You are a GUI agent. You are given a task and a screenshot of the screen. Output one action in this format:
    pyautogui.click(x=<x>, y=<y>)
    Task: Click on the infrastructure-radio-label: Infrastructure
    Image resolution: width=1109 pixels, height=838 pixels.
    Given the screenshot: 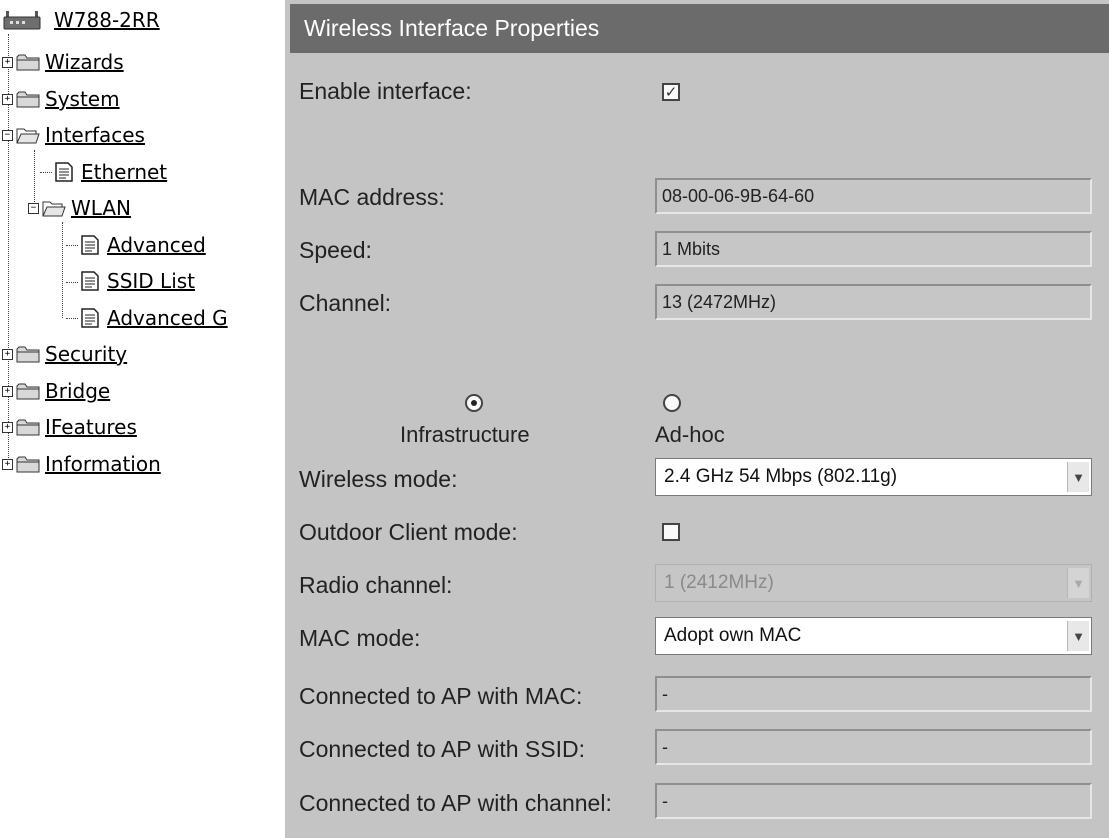 What is the action you would take?
    pyautogui.click(x=465, y=434)
    